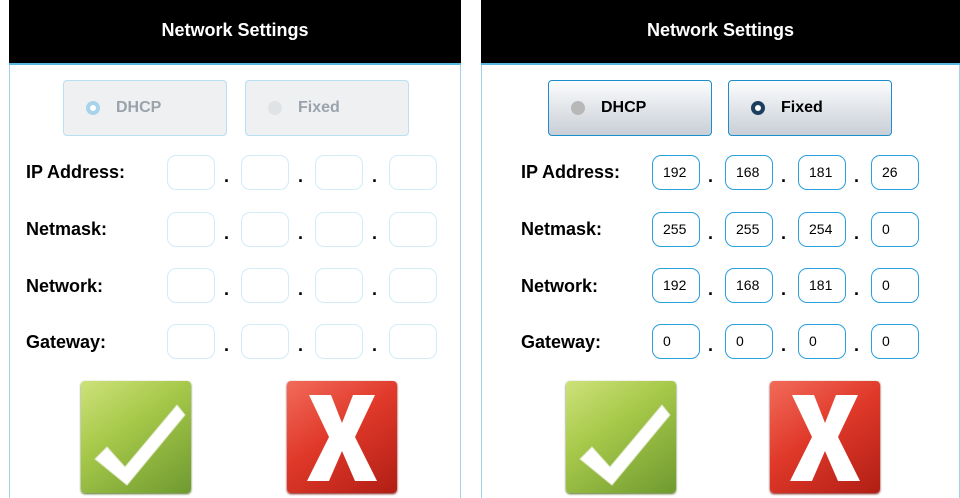  Describe the element at coordinates (339, 285) in the screenshot. I see `network-octet-3-input` at that location.